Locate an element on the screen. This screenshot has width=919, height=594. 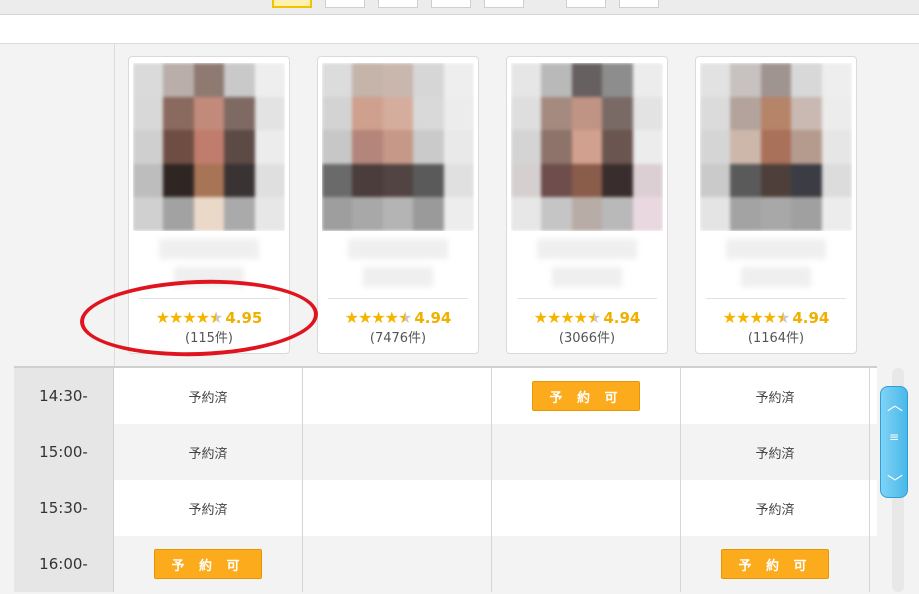
review-count: (3066件) is located at coordinates (587, 338).